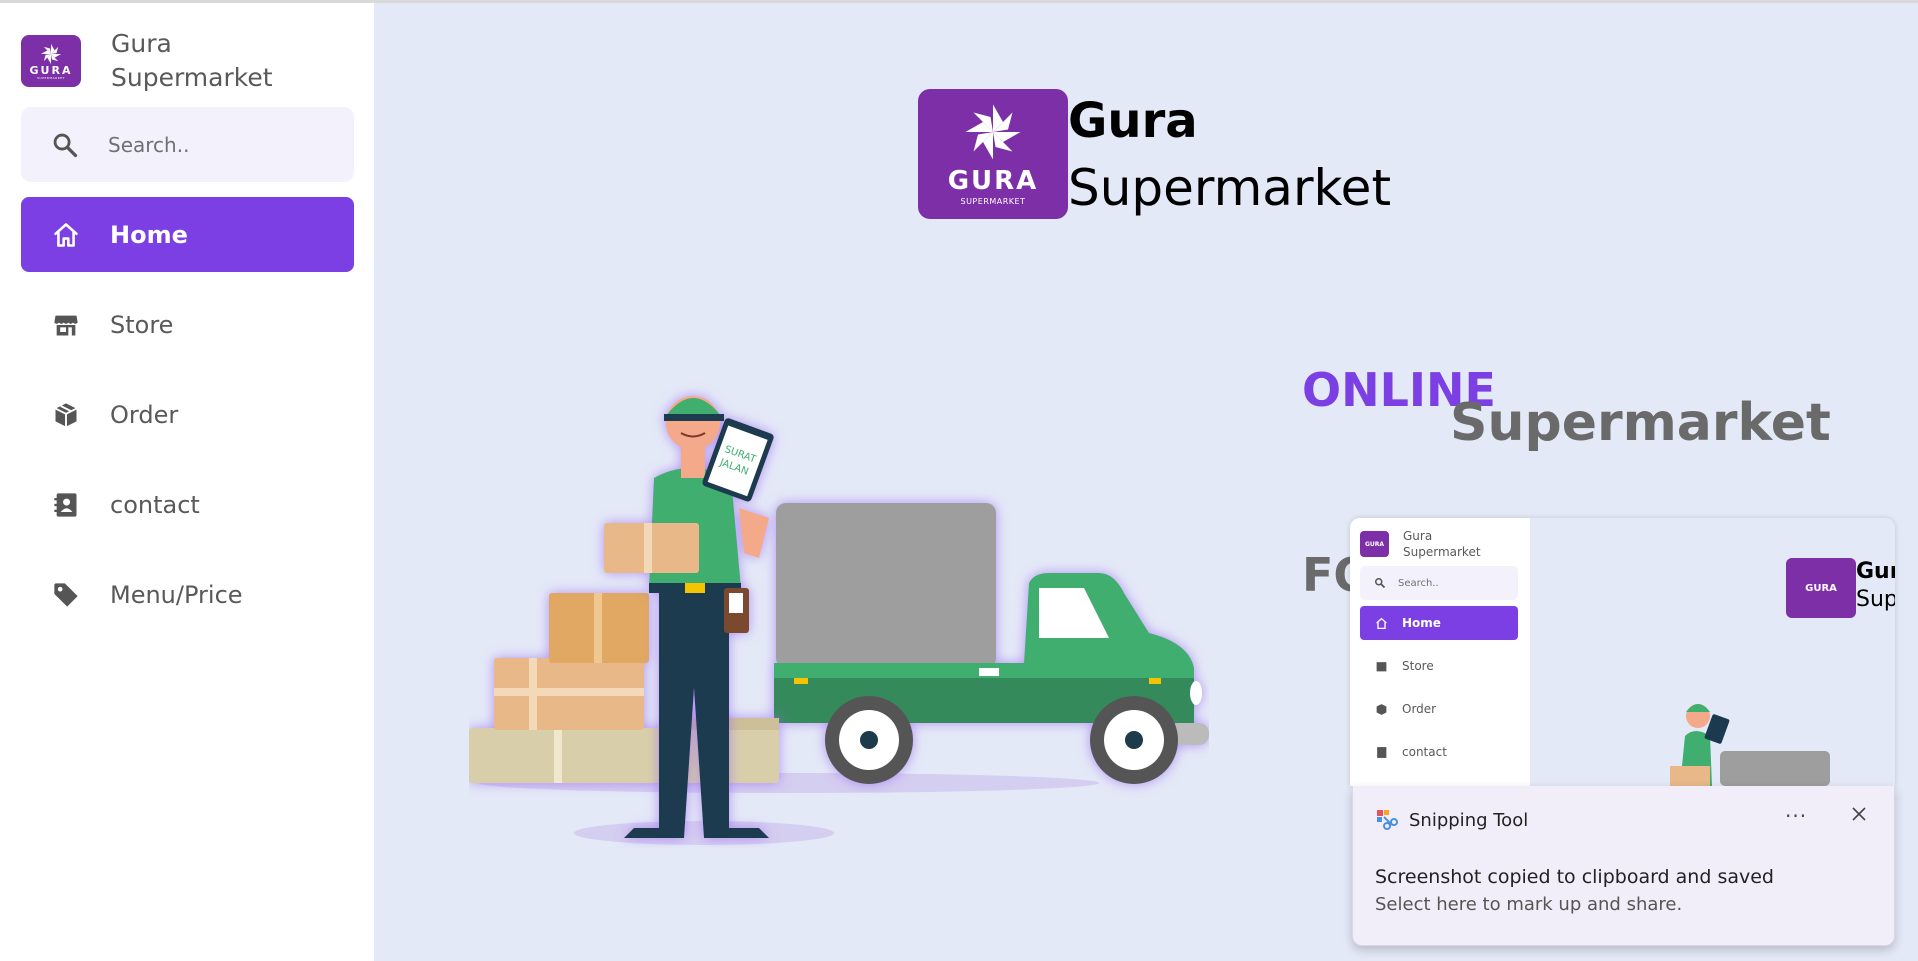 This screenshot has height=961, width=1918. What do you see at coordinates (1875, 571) in the screenshot?
I see `preview-hero-line1: Gur` at bounding box center [1875, 571].